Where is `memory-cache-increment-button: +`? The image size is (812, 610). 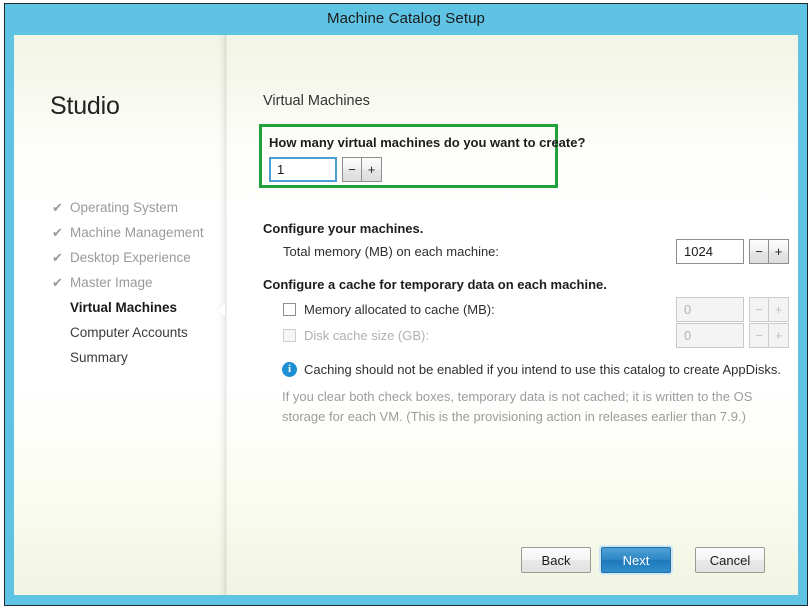
memory-cache-increment-button: + is located at coordinates (779, 309).